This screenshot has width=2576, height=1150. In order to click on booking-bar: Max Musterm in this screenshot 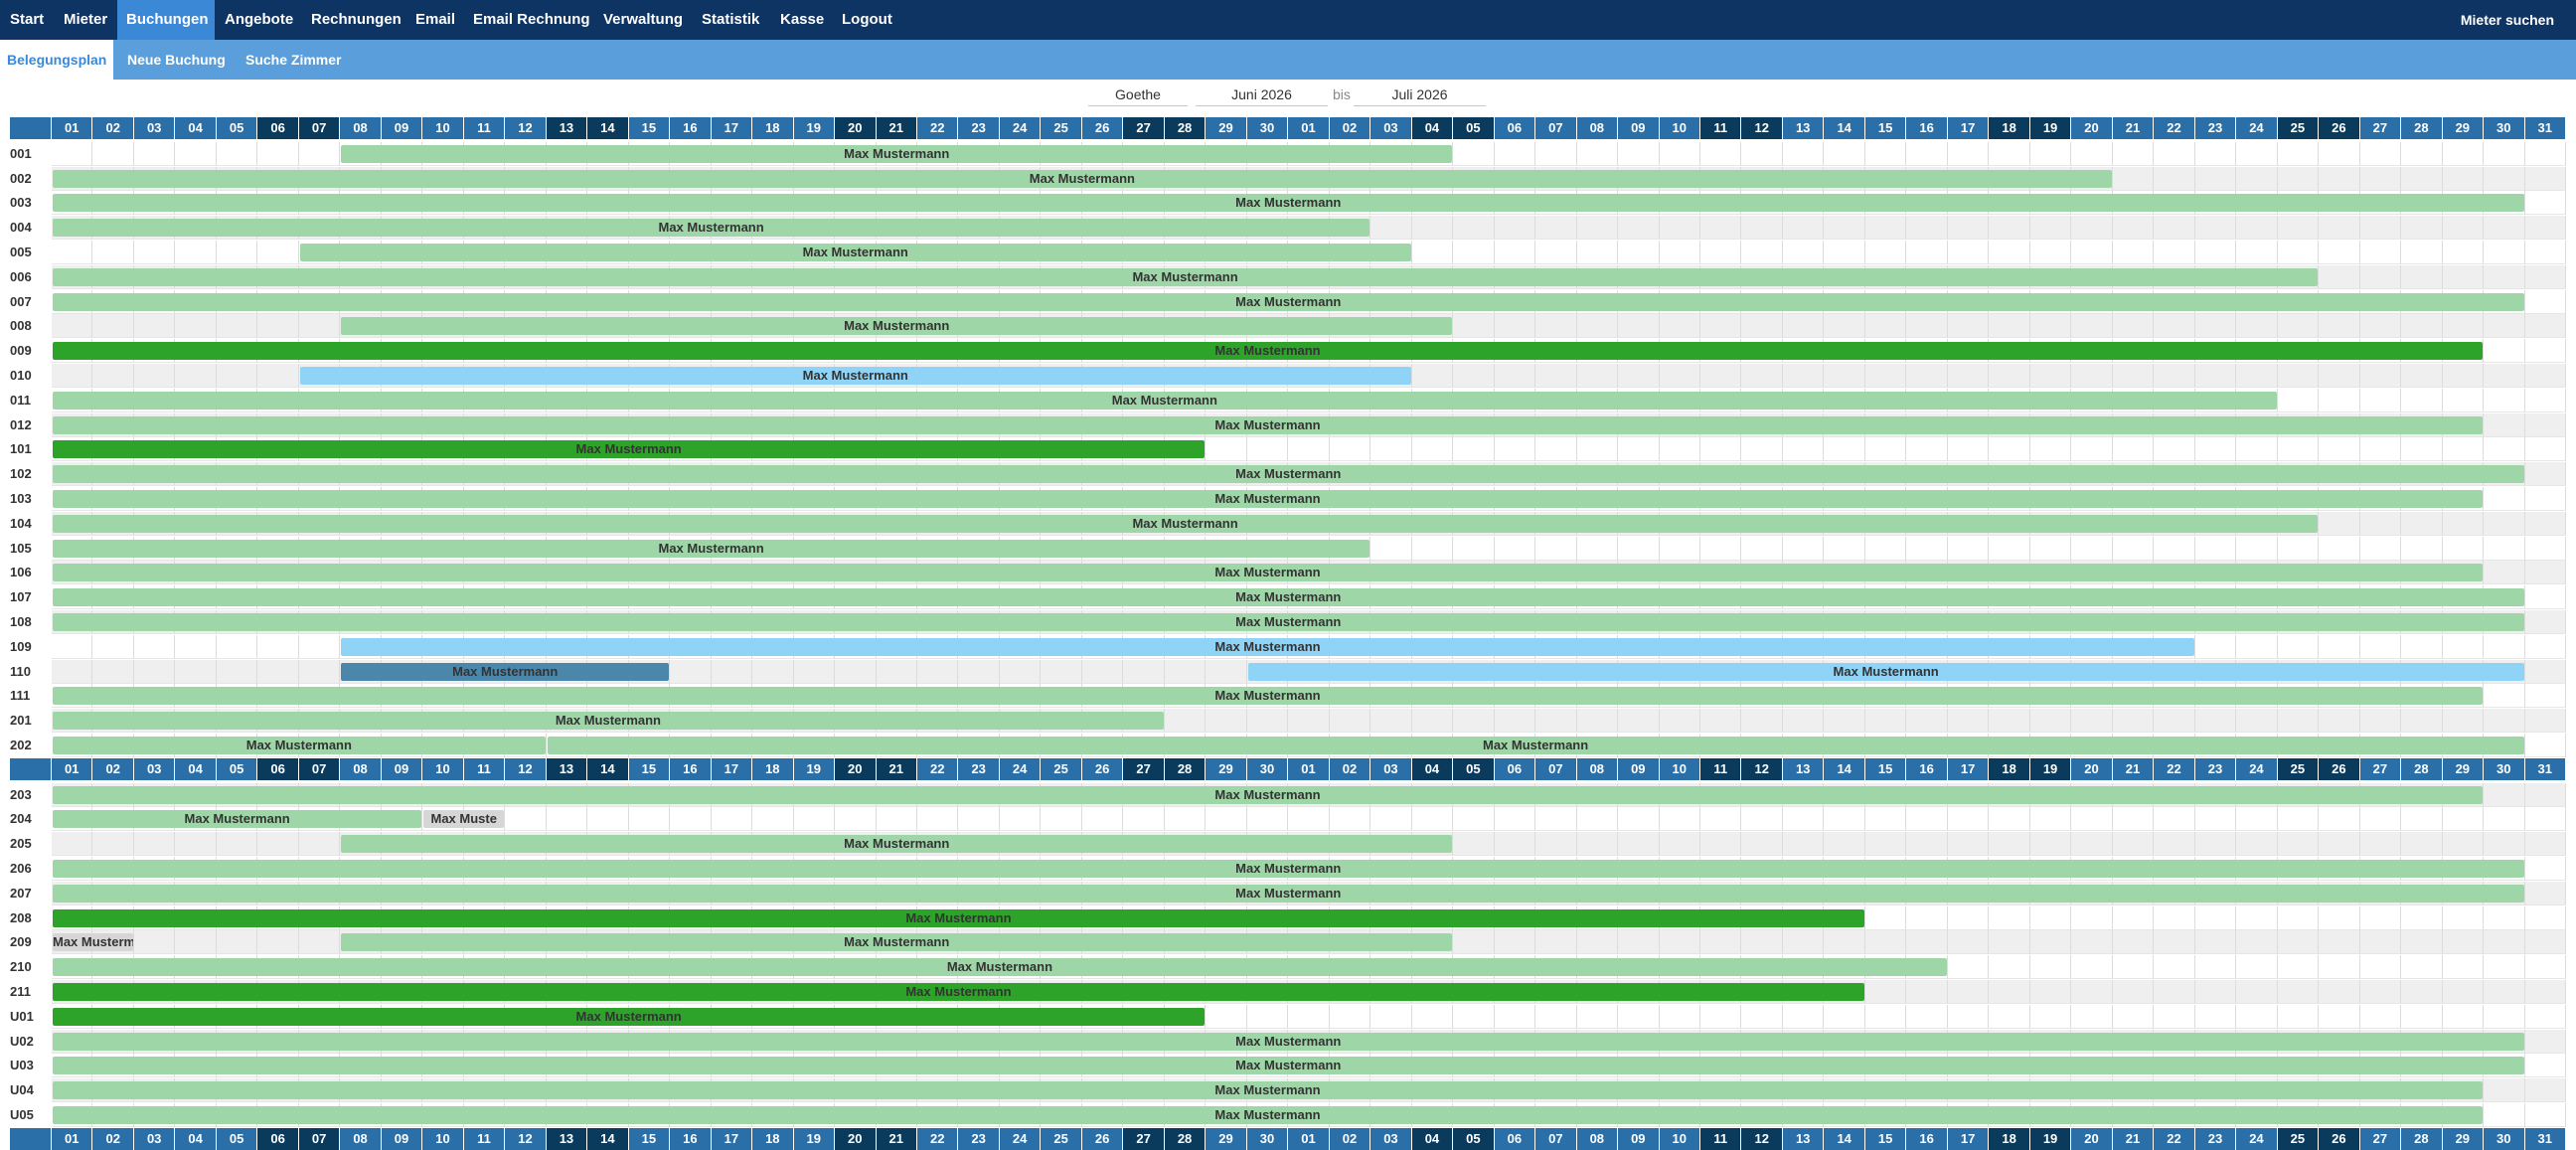, I will do `click(93, 943)`.